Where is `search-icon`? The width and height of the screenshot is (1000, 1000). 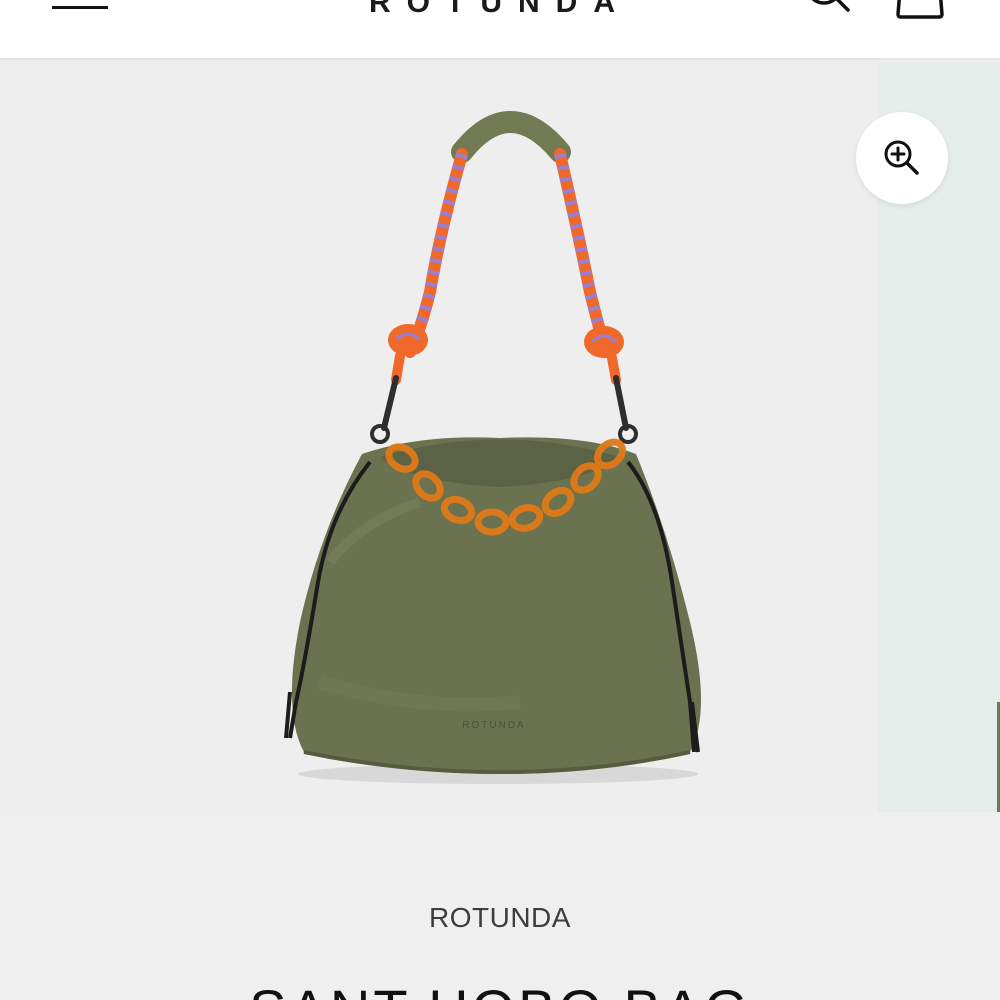
search-icon is located at coordinates (830, 6).